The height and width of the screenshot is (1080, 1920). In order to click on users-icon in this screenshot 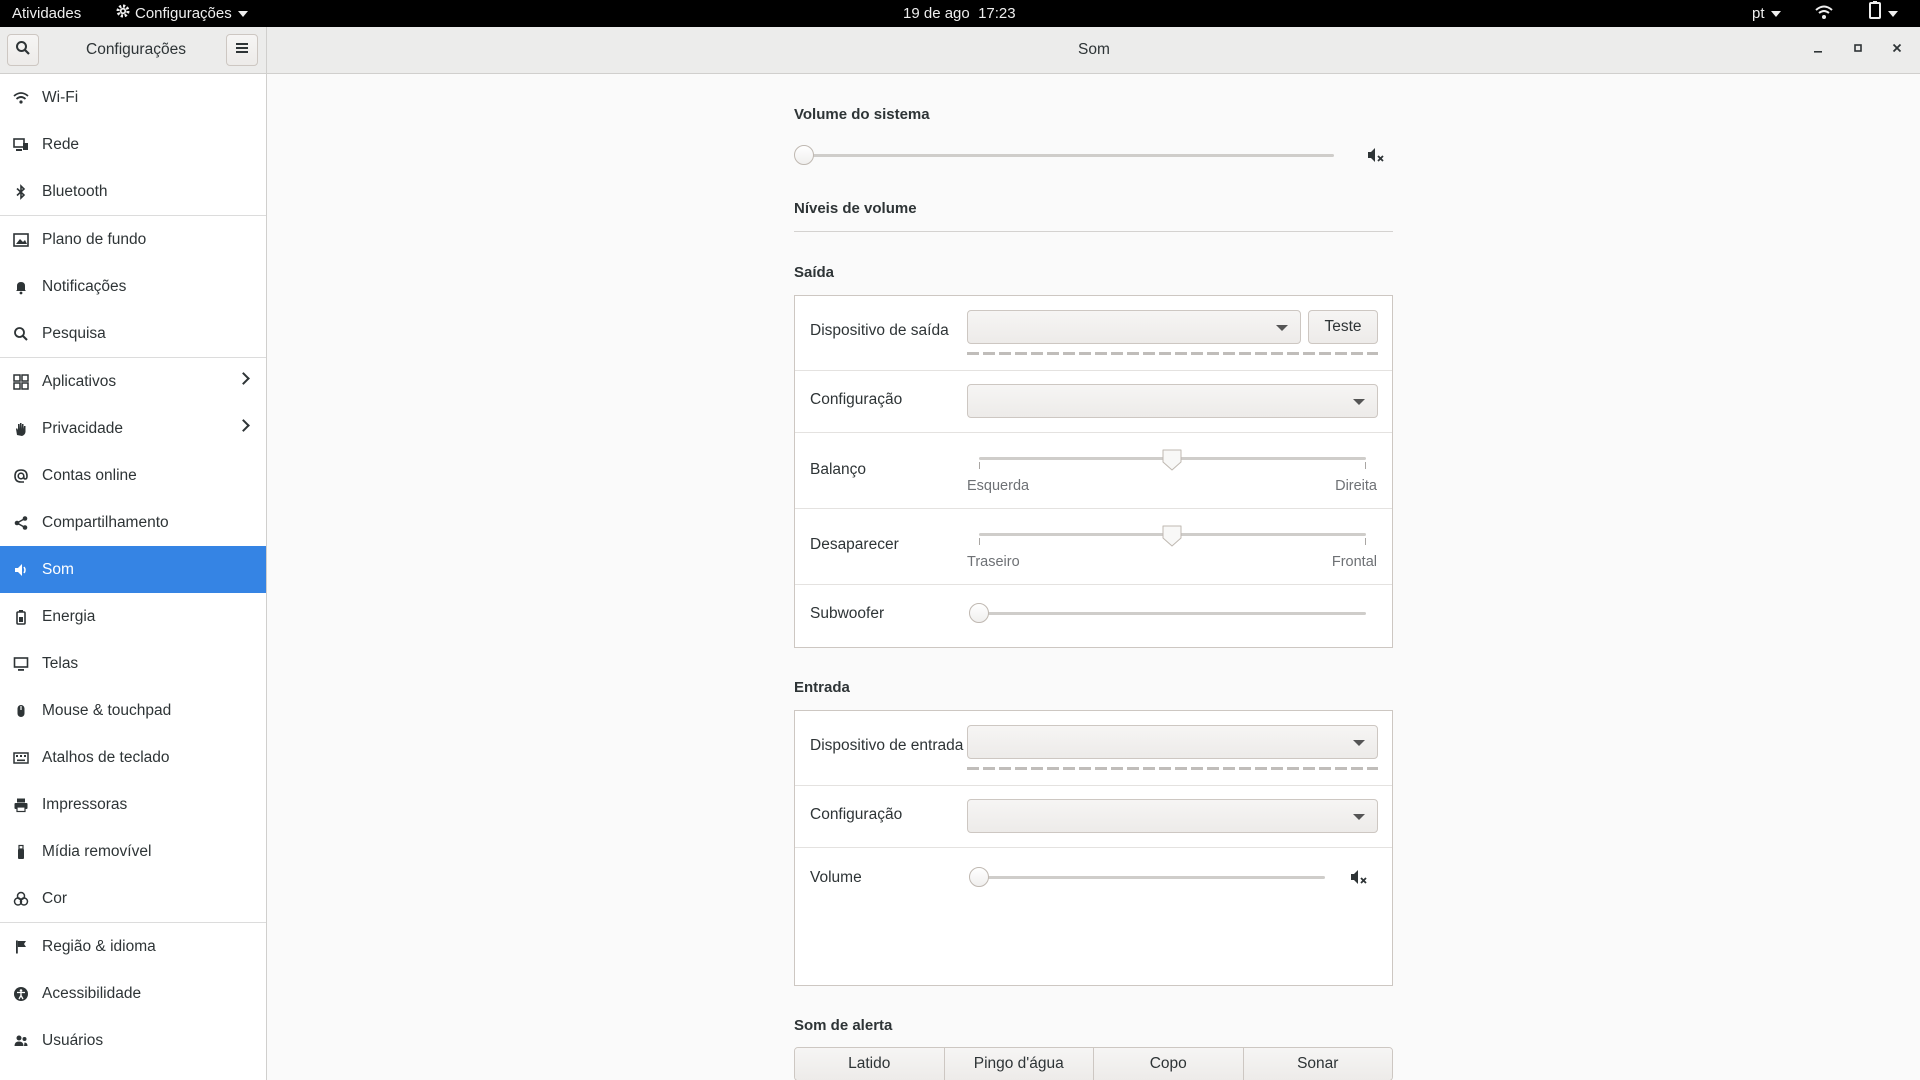, I will do `click(21, 1041)`.